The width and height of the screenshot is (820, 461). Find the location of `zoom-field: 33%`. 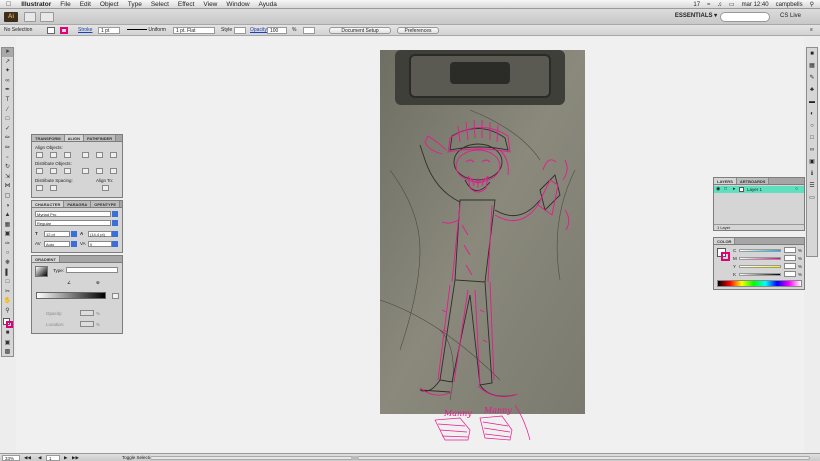

zoom-field: 33% is located at coordinates (11, 458).